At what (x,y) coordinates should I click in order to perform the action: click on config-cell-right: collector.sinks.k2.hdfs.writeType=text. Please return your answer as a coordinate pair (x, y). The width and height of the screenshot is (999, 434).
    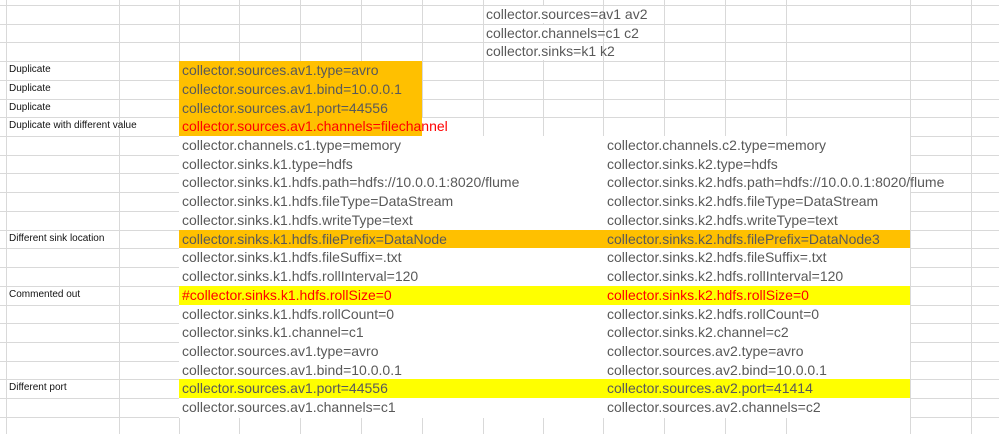
    Looking at the image, I should click on (722, 220).